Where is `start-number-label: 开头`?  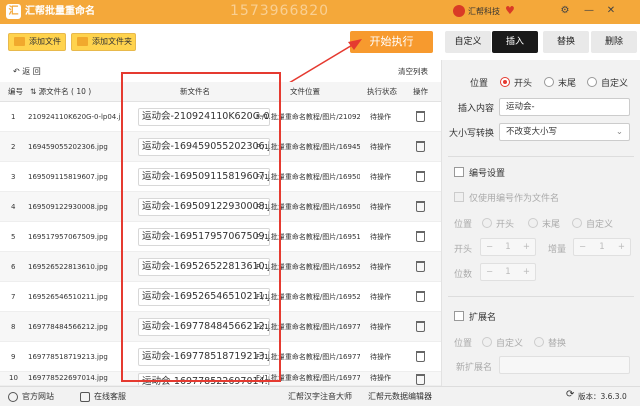
start-number-label: 开头 is located at coordinates (463, 250).